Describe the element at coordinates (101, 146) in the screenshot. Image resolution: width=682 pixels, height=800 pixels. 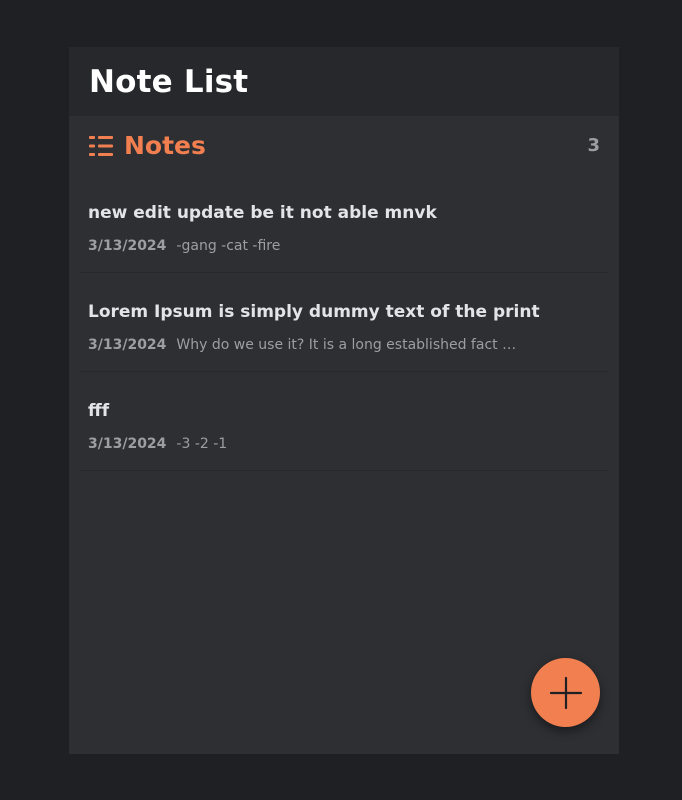
I see `list-icon` at that location.